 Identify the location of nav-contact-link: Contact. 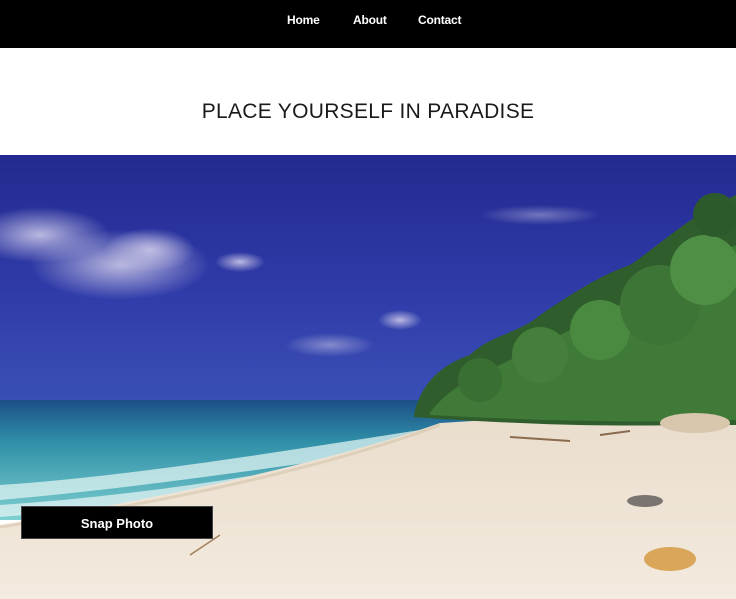
(439, 20).